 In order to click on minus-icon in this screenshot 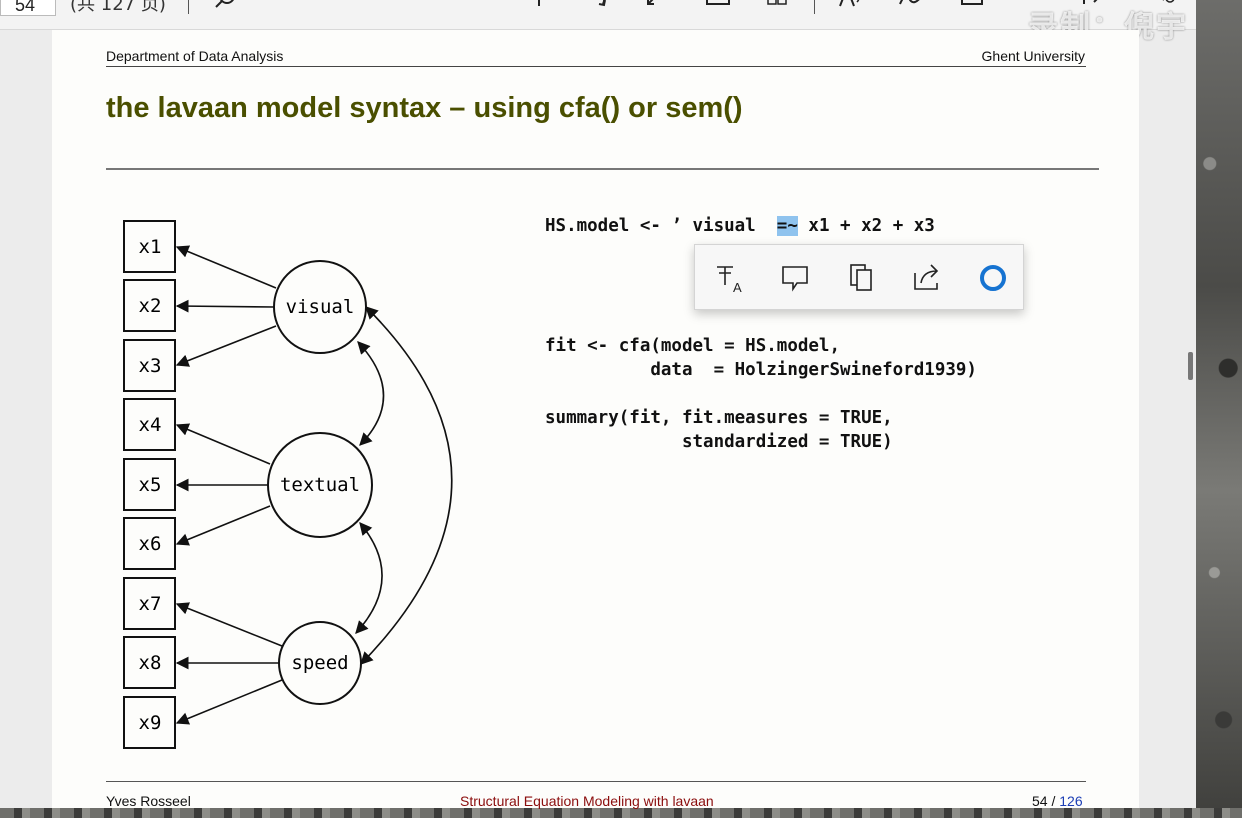, I will do `click(478, 7)`.